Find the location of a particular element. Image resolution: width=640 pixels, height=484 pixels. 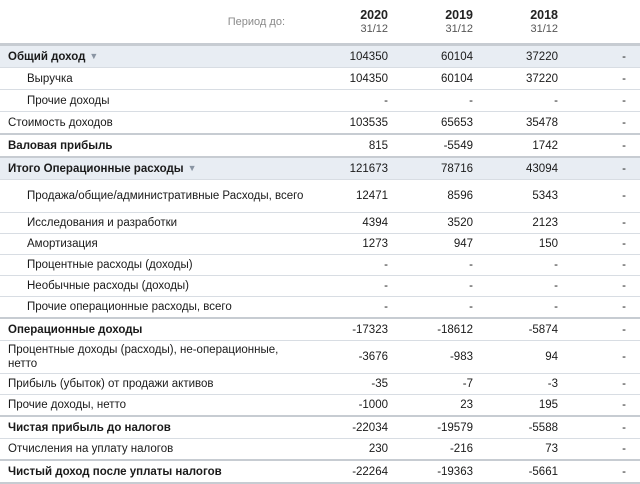

column-year: 2019 is located at coordinates (459, 14).